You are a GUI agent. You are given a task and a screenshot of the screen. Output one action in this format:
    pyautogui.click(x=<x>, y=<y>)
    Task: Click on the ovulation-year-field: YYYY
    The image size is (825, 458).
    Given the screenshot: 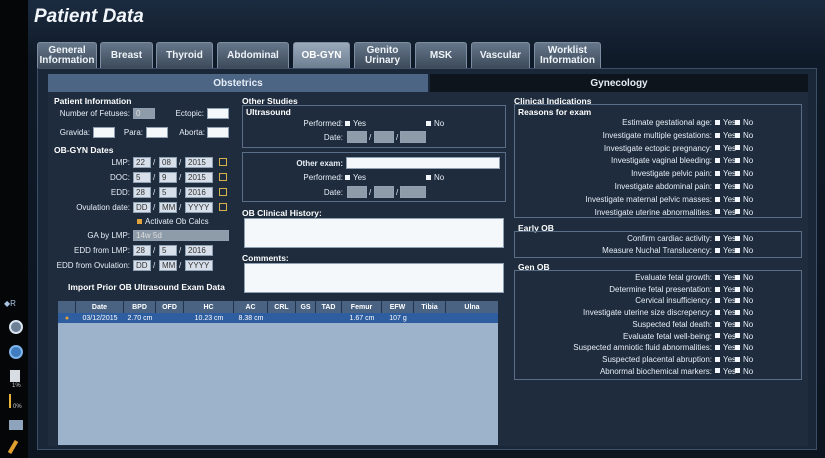 What is the action you would take?
    pyautogui.click(x=199, y=207)
    